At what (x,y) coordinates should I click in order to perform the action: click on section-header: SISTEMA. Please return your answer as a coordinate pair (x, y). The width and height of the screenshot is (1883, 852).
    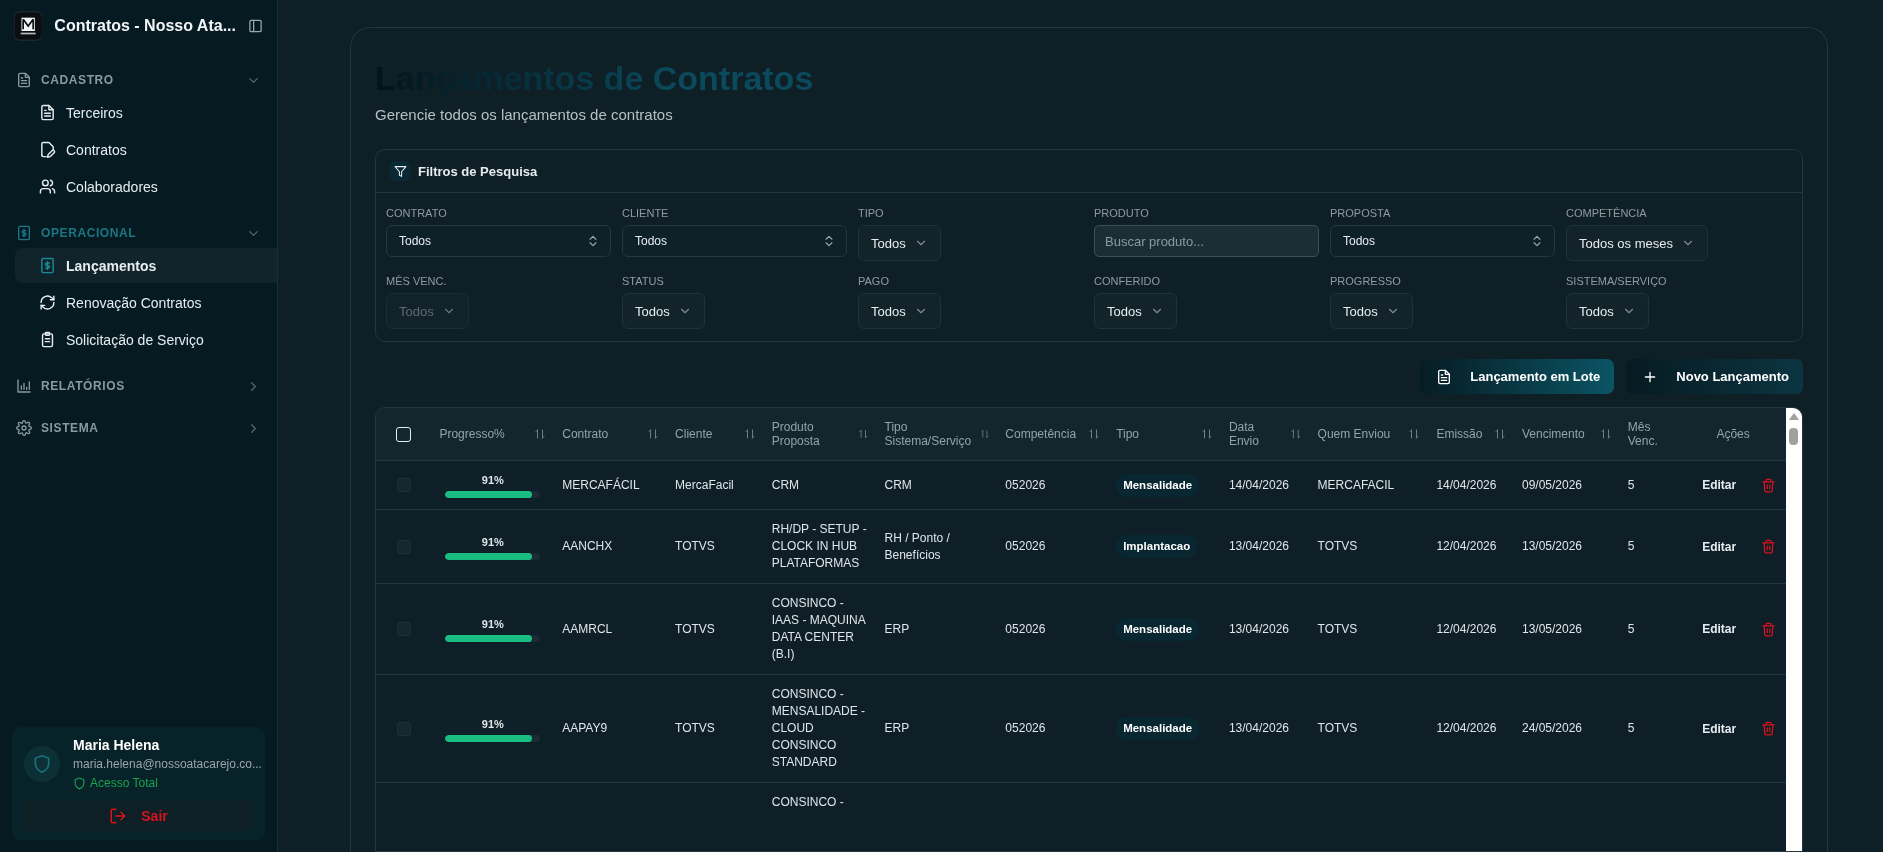
    Looking at the image, I should click on (138, 428).